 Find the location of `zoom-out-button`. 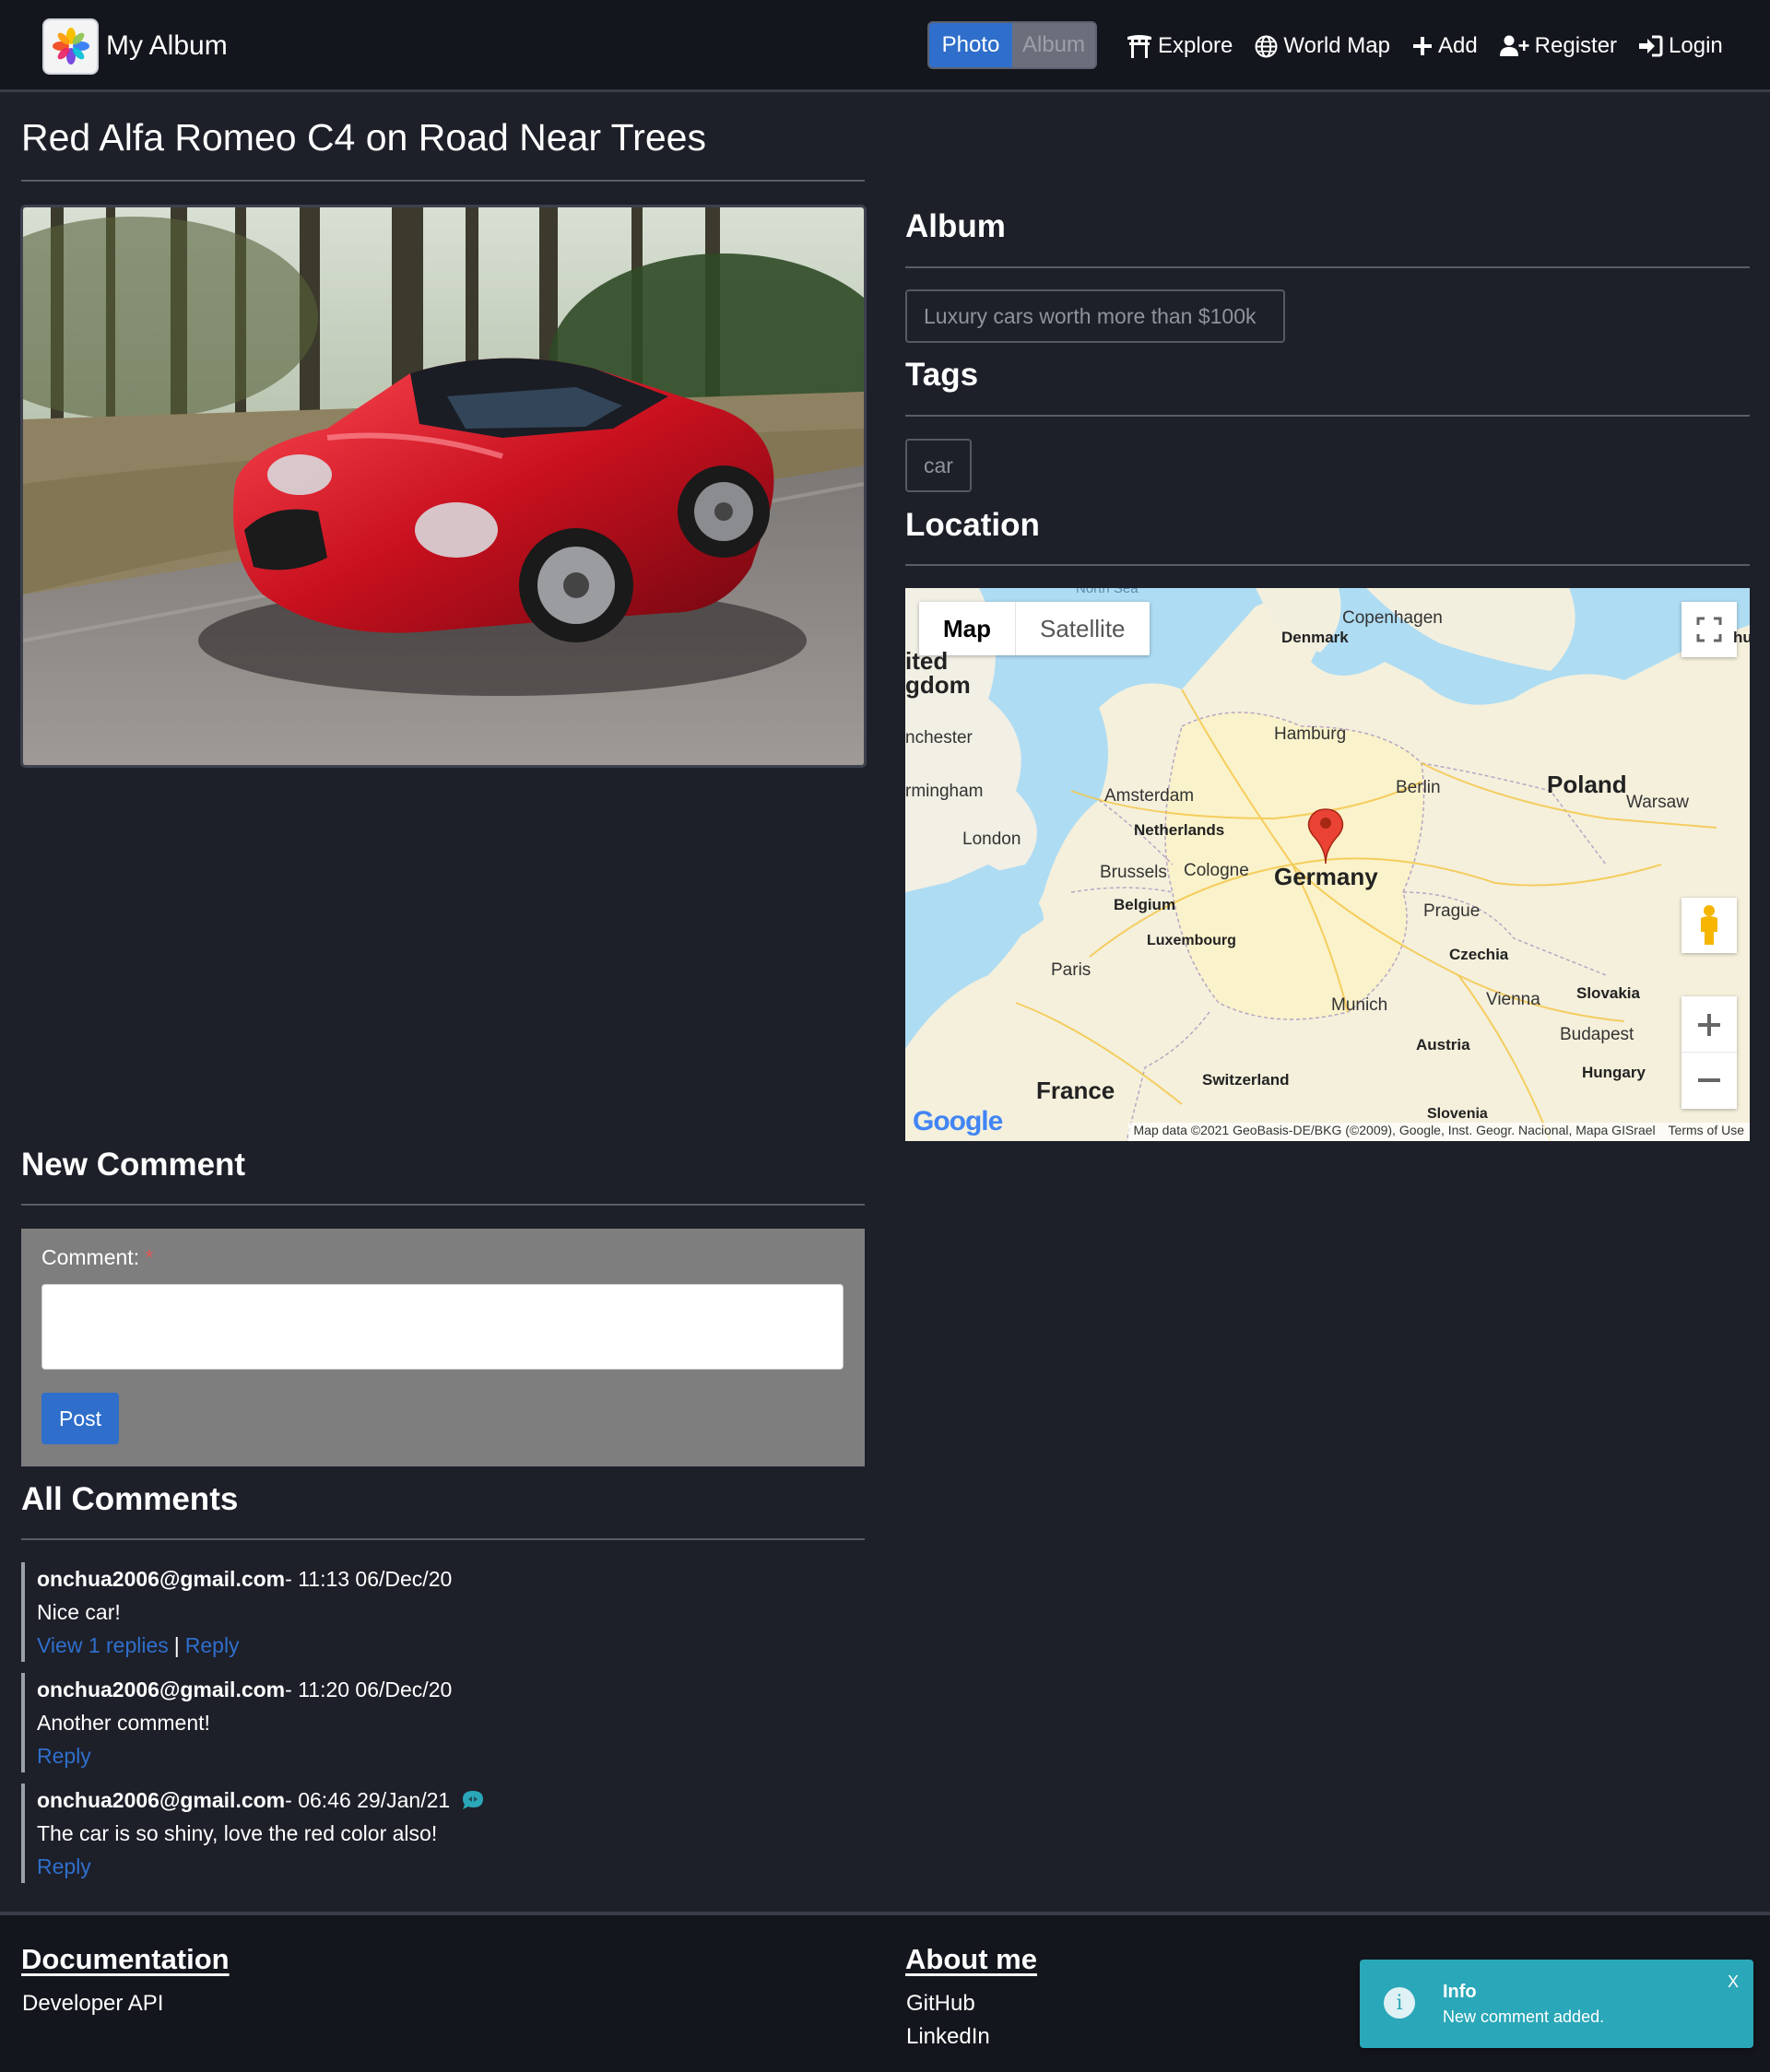

zoom-out-button is located at coordinates (1709, 1080).